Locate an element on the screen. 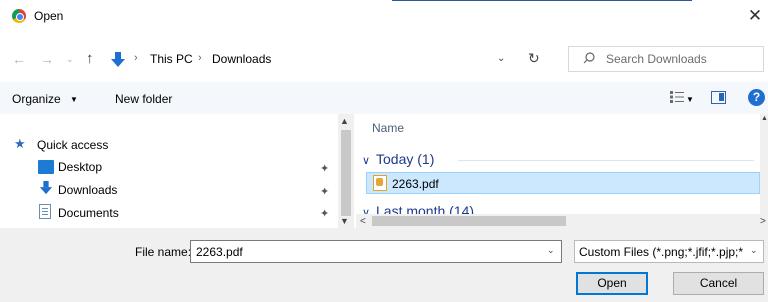 This screenshot has height=302, width=768. open-button: Open is located at coordinates (612, 283).